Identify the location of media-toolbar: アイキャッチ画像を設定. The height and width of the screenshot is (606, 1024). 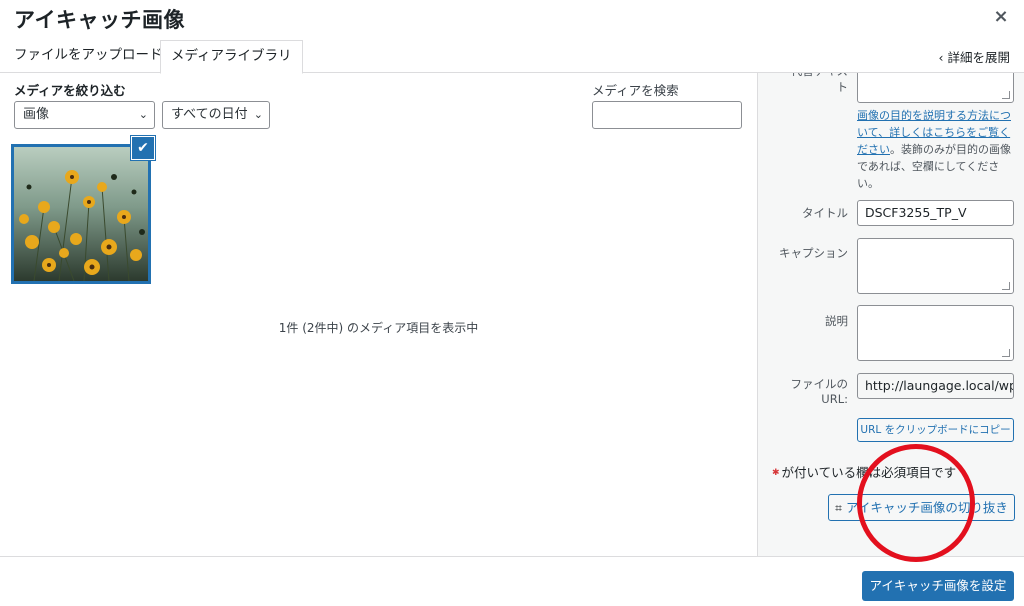
(512, 581).